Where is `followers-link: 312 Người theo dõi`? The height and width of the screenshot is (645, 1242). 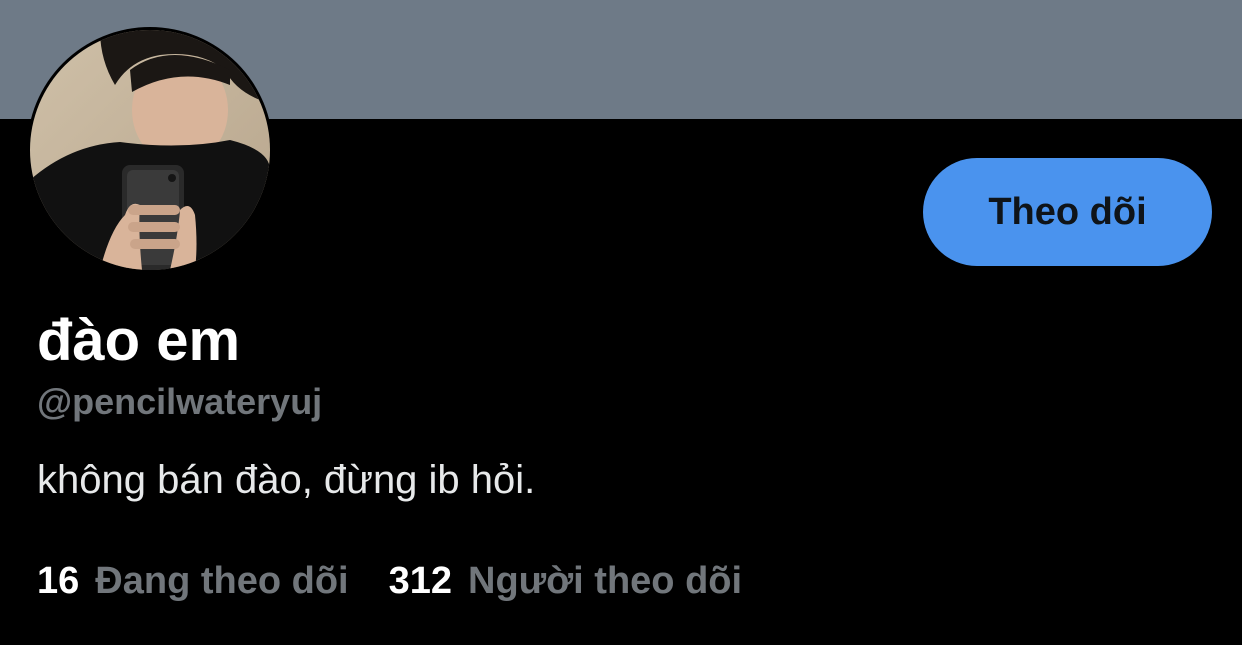
followers-link: 312 Người theo dõi is located at coordinates (565, 581).